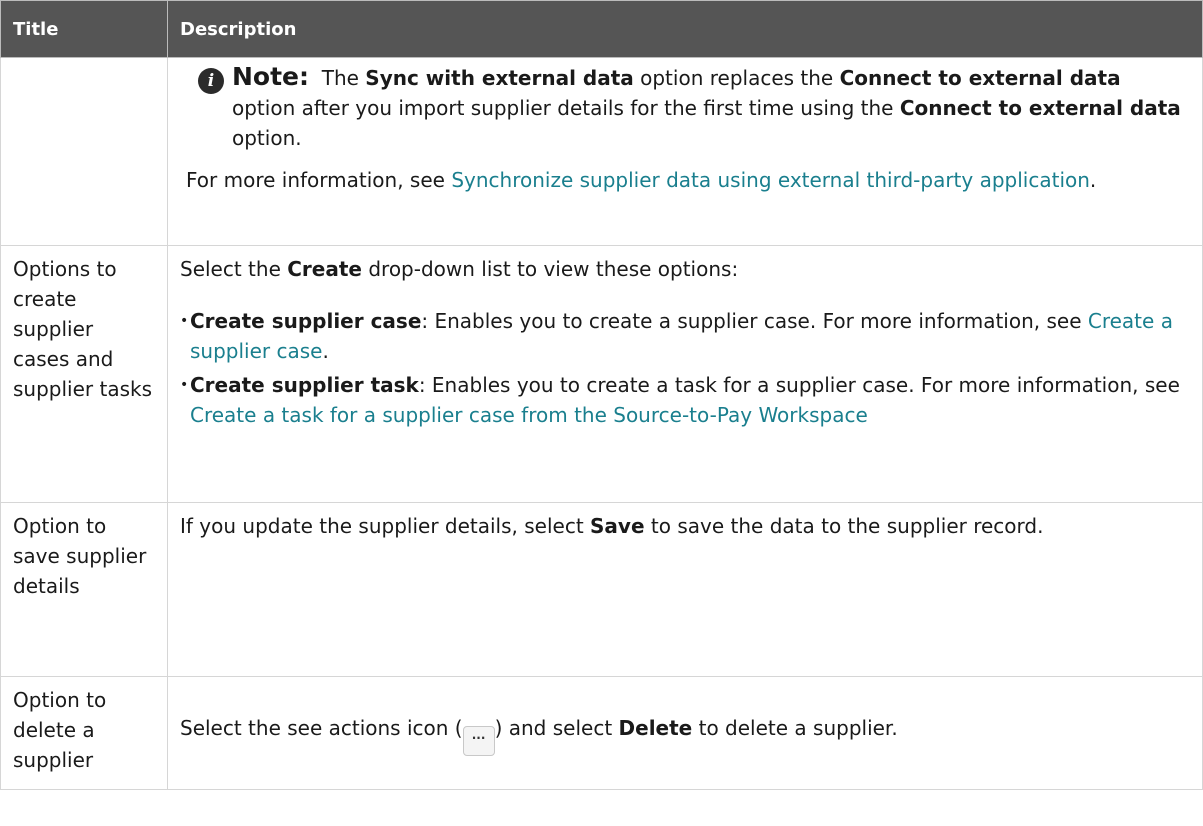  What do you see at coordinates (304, 385) in the screenshot?
I see `bold-term: Create supplier task` at bounding box center [304, 385].